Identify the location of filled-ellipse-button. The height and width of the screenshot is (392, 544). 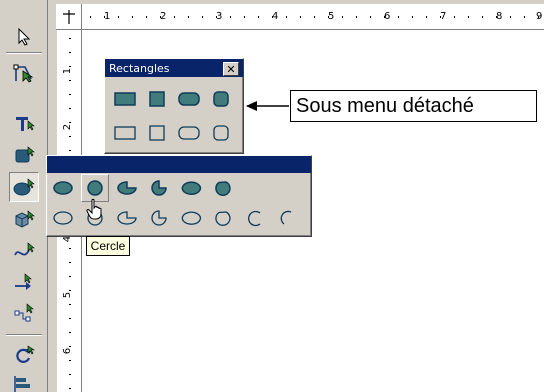
(63, 188).